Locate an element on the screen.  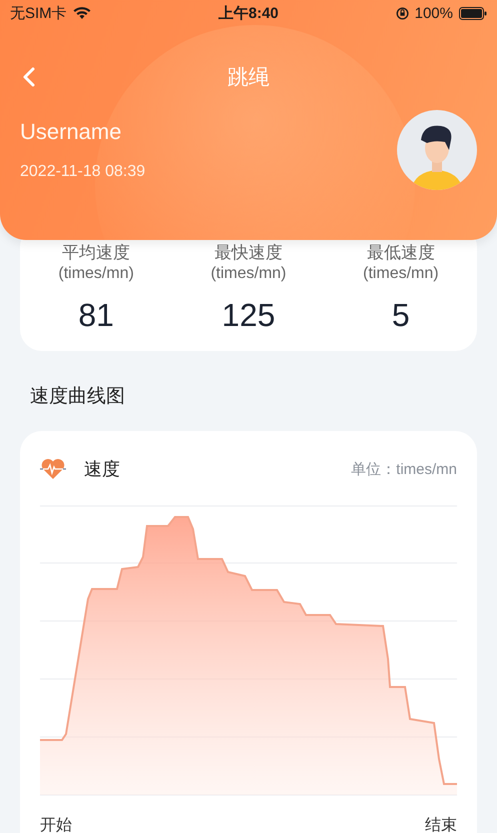
stat-label: 平均速度 is located at coordinates (96, 253).